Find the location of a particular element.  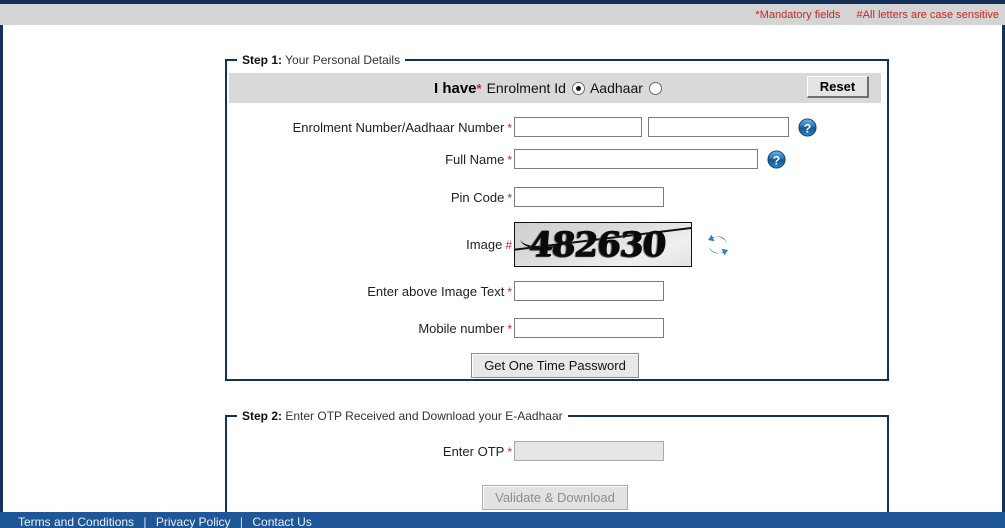

image-text-row: Enter above Image Text * is located at coordinates (555, 291).